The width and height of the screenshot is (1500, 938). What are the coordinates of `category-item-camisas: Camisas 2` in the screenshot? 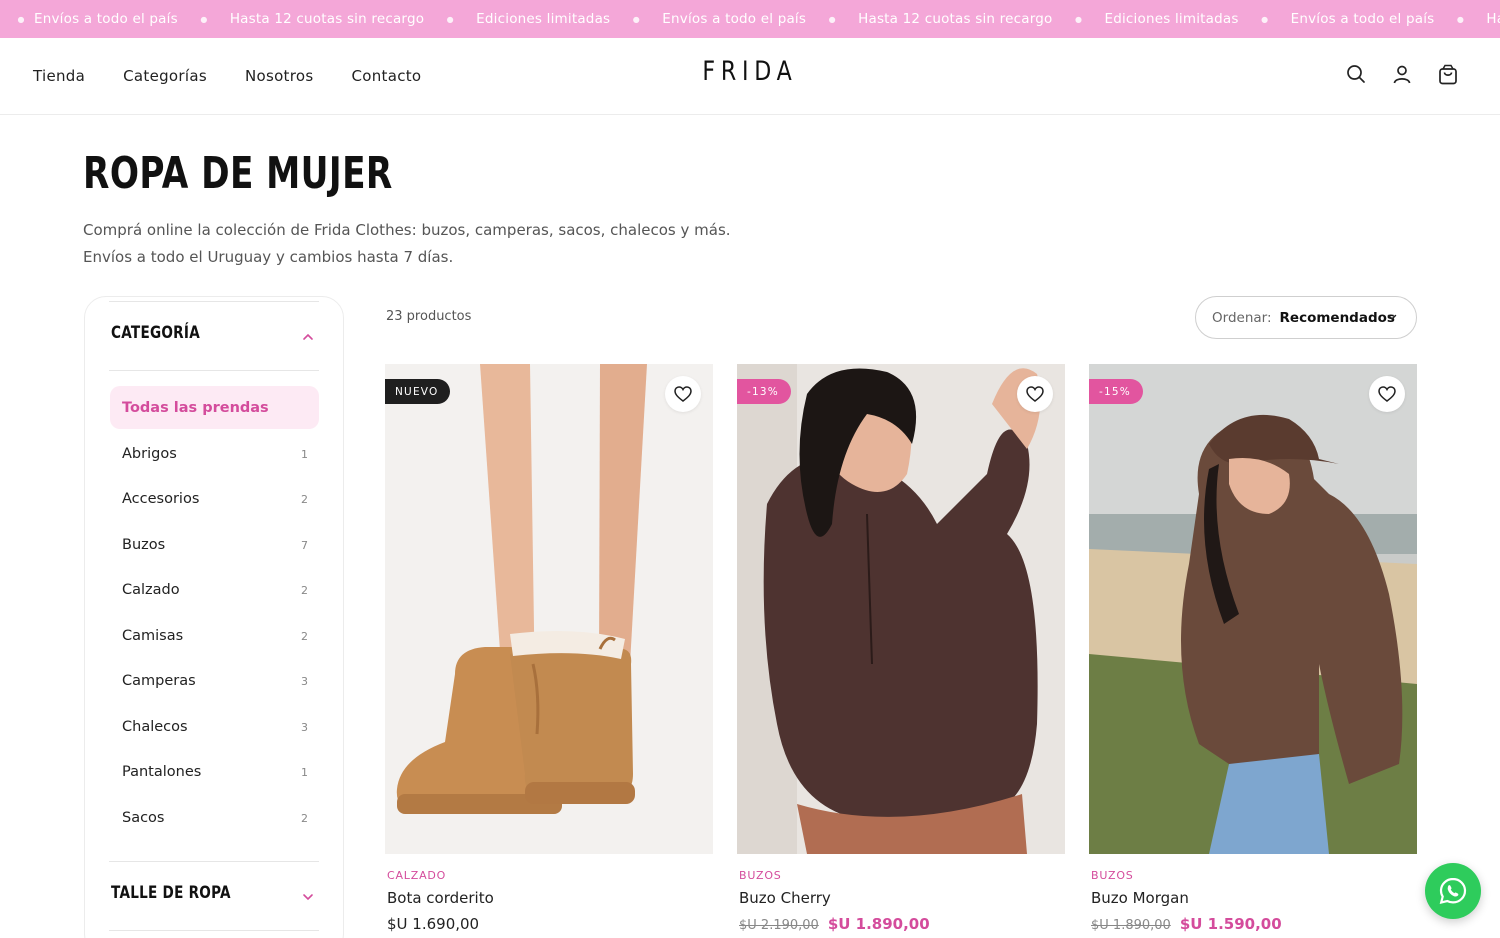 It's located at (215, 636).